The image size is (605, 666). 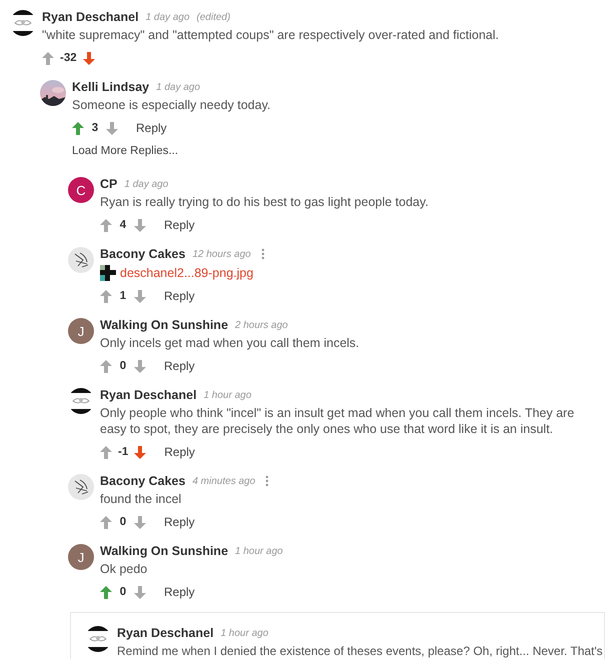 I want to click on author-name: Kelli Lindsay, so click(x=111, y=87).